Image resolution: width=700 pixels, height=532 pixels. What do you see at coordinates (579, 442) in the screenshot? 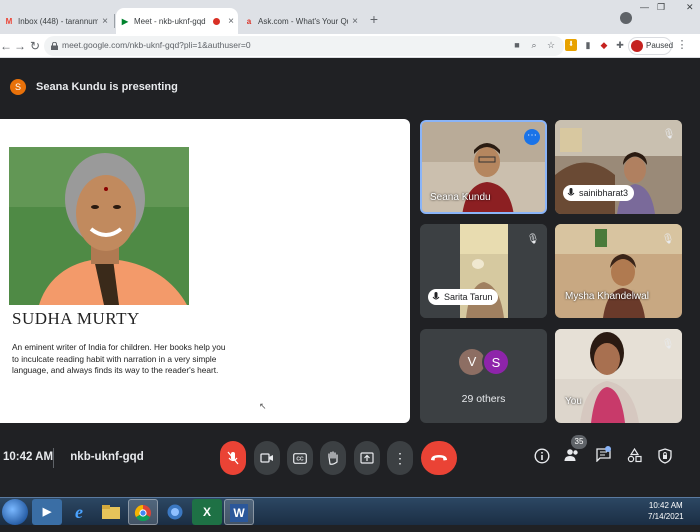
I see `participant-count-badge: 35` at bounding box center [579, 442].